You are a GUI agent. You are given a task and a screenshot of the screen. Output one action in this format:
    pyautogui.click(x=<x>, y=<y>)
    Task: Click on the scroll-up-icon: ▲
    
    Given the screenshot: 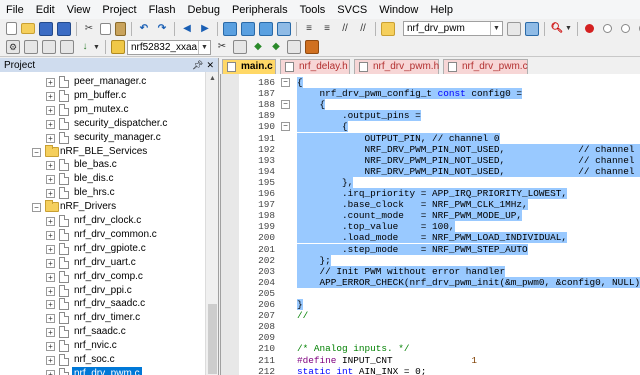 What is the action you would take?
    pyautogui.click(x=212, y=79)
    